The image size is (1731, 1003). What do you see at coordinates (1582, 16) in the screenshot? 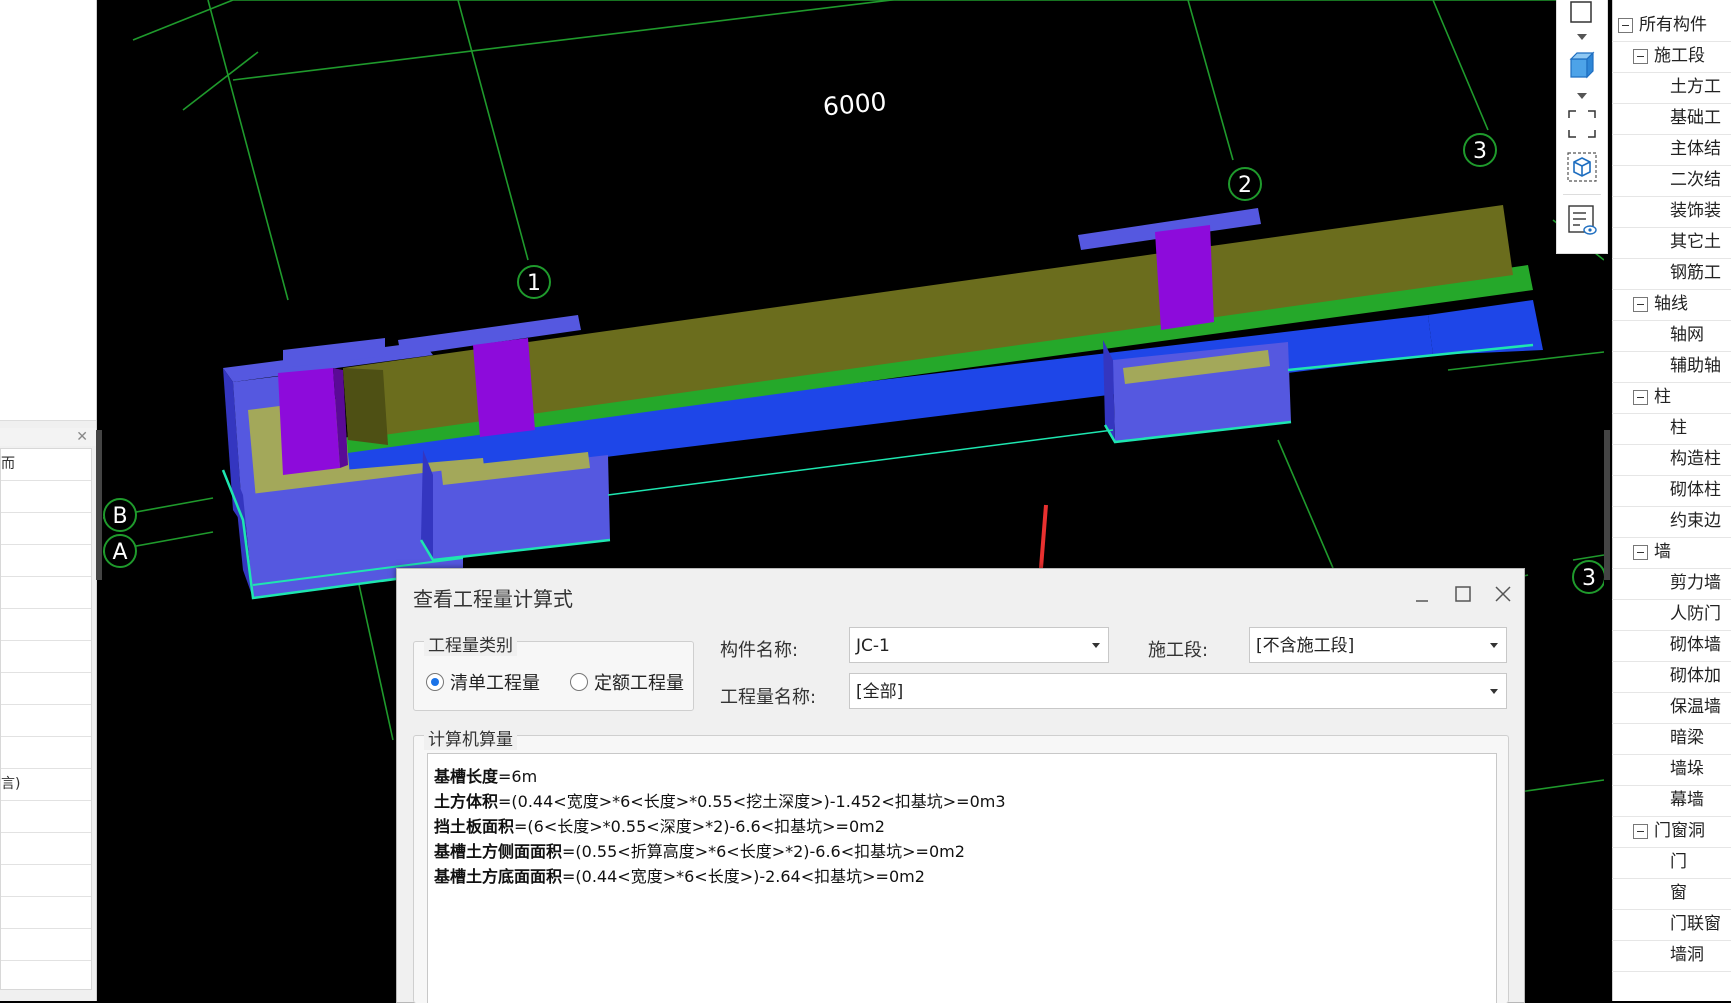
I see `view-mode-button` at bounding box center [1582, 16].